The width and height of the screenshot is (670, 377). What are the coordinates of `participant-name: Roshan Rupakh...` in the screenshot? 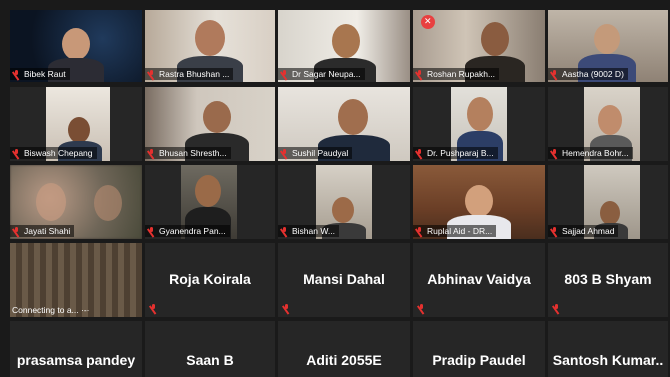 It's located at (461, 74).